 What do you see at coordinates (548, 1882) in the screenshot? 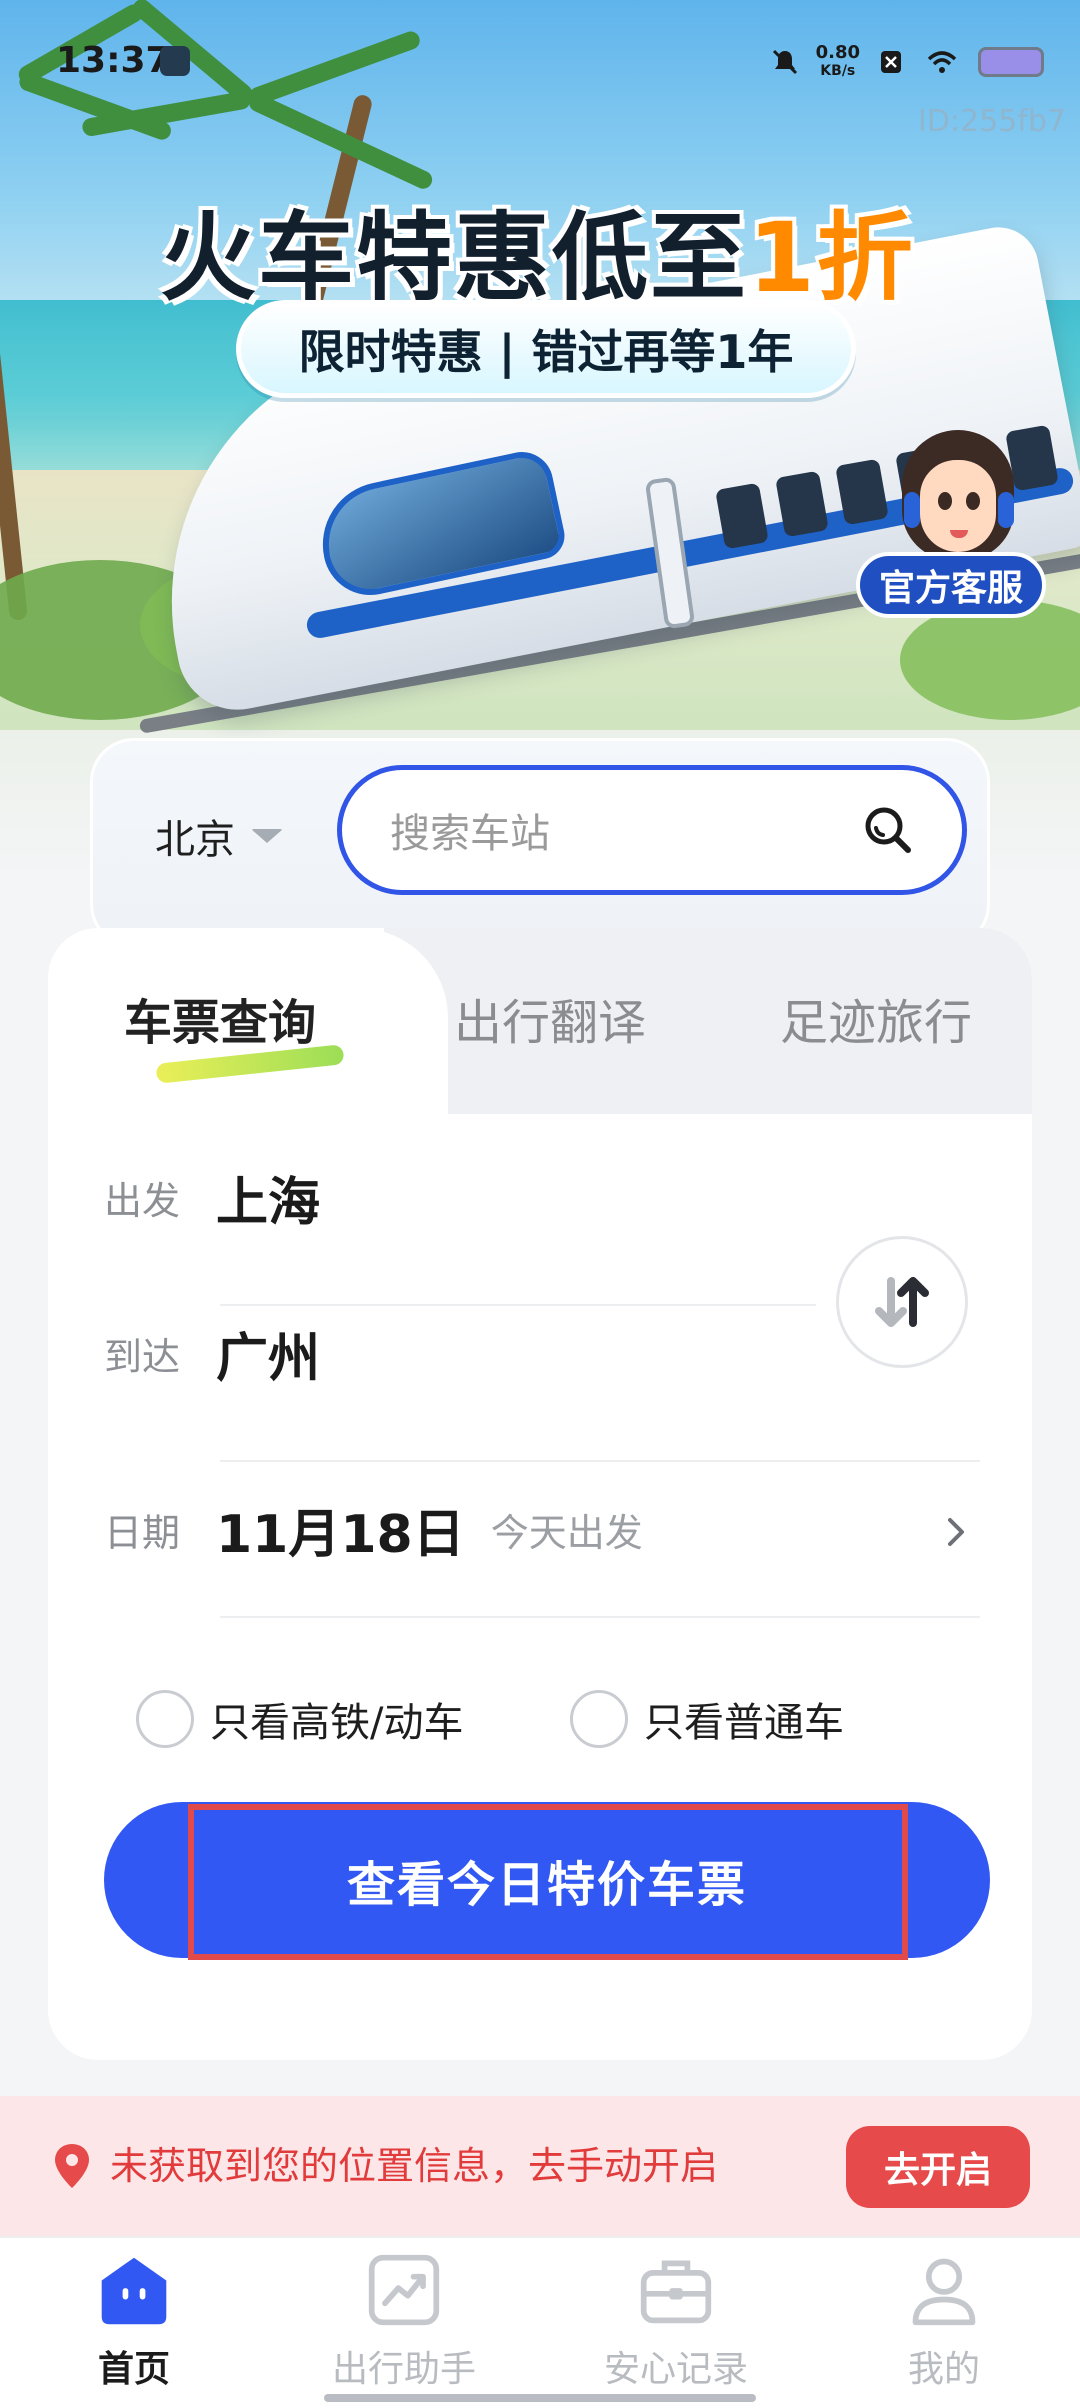
I see `highlight-outline` at bounding box center [548, 1882].